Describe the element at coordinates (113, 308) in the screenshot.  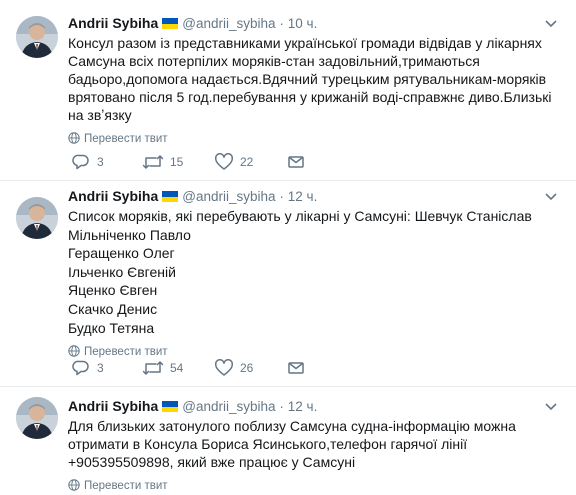
I see `tweet-text-line: Скачко Денис` at that location.